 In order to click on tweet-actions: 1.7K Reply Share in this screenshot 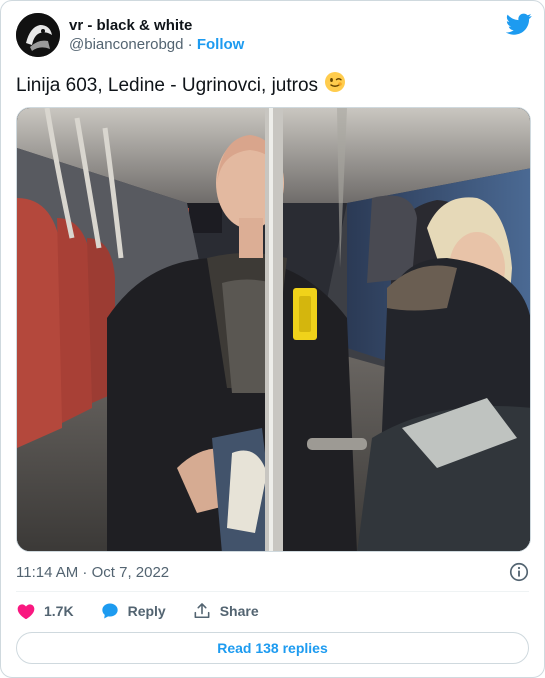, I will do `click(150, 611)`.